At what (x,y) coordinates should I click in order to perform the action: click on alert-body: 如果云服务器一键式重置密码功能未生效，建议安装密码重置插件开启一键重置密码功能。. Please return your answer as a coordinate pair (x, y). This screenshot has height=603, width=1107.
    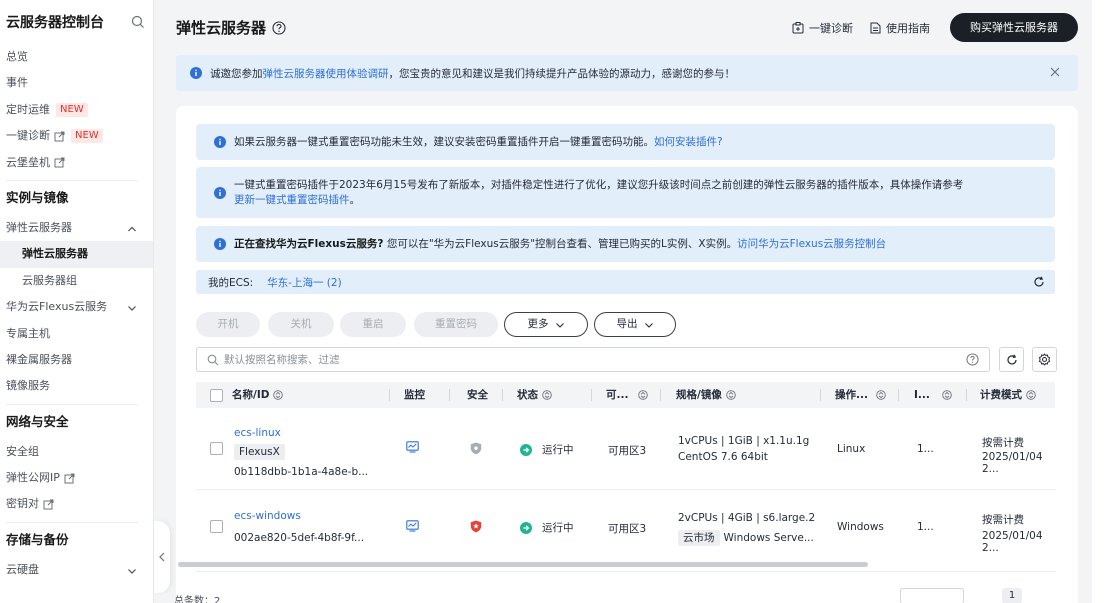
    Looking at the image, I should click on (444, 141).